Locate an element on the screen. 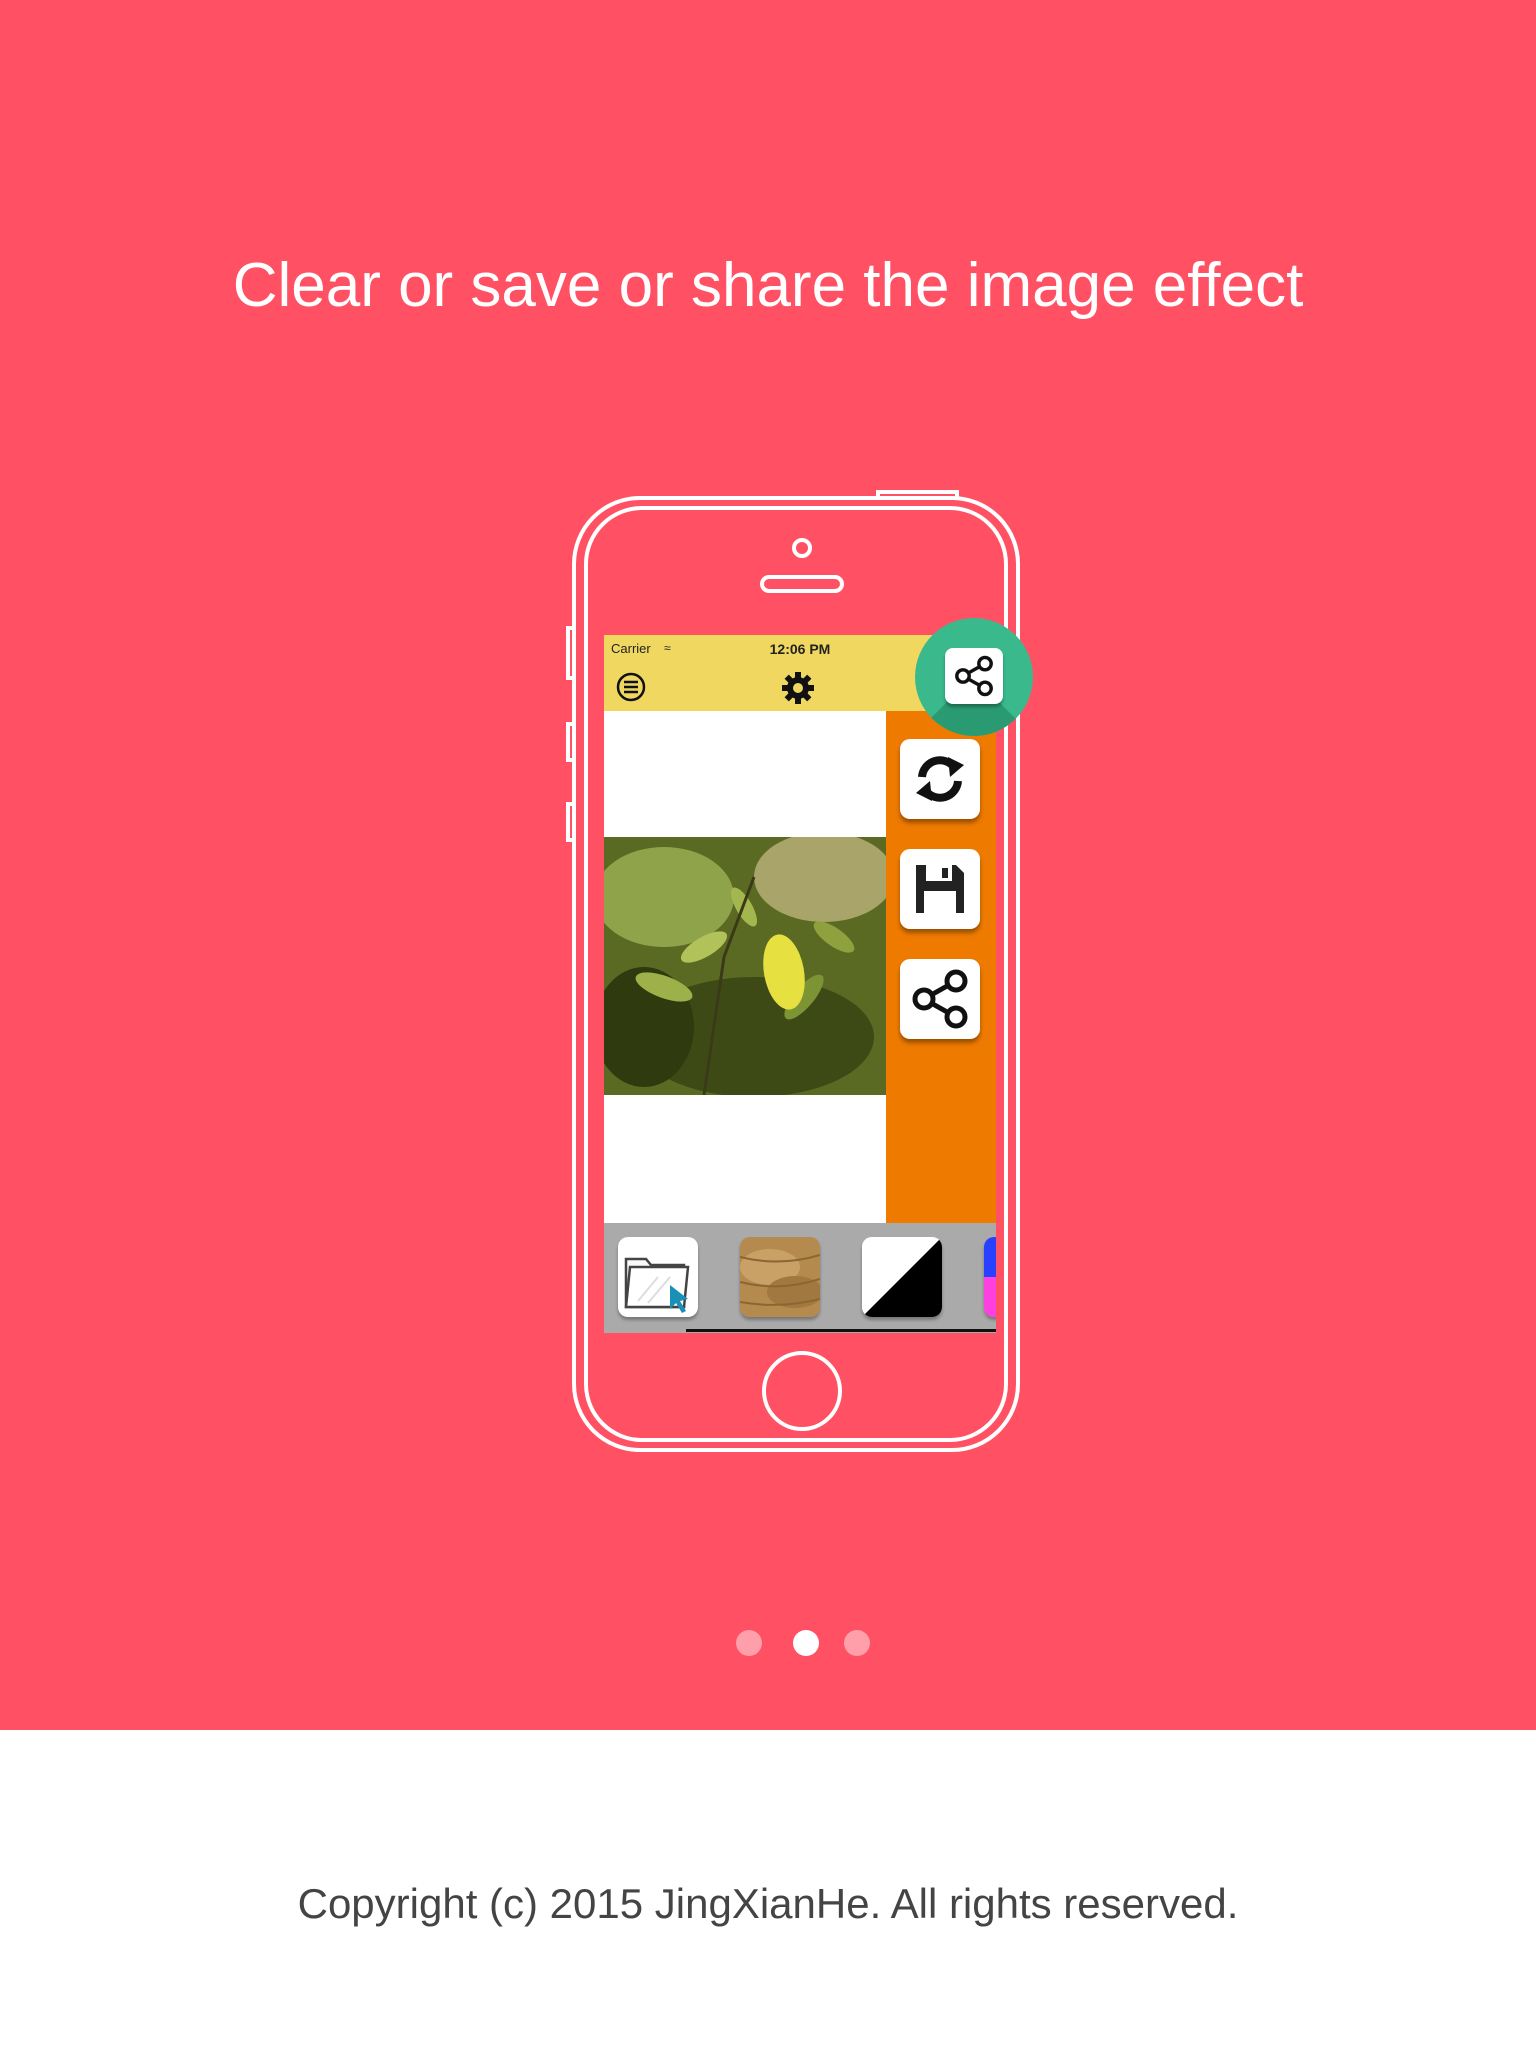  share-fab is located at coordinates (974, 677).